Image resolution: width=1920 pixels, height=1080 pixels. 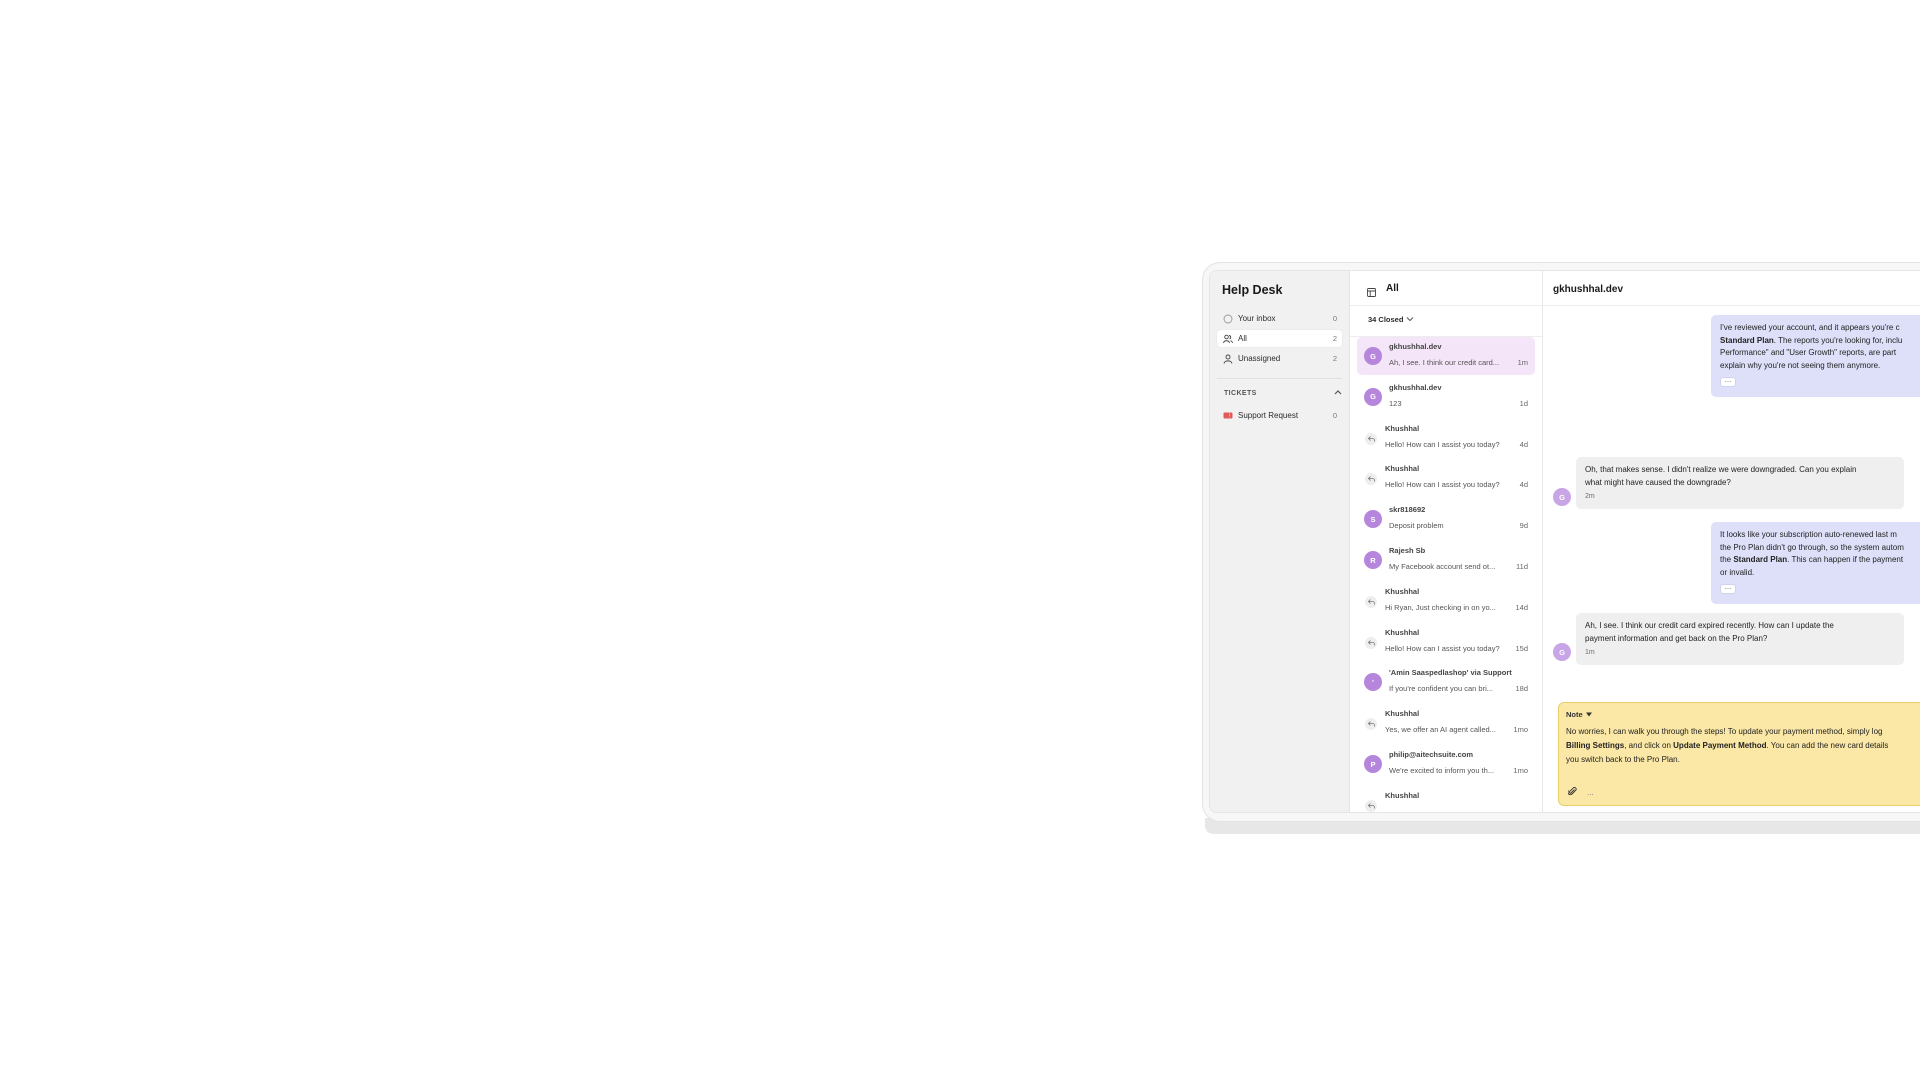 What do you see at coordinates (1521, 607) in the screenshot?
I see `conversation-time: 14d` at bounding box center [1521, 607].